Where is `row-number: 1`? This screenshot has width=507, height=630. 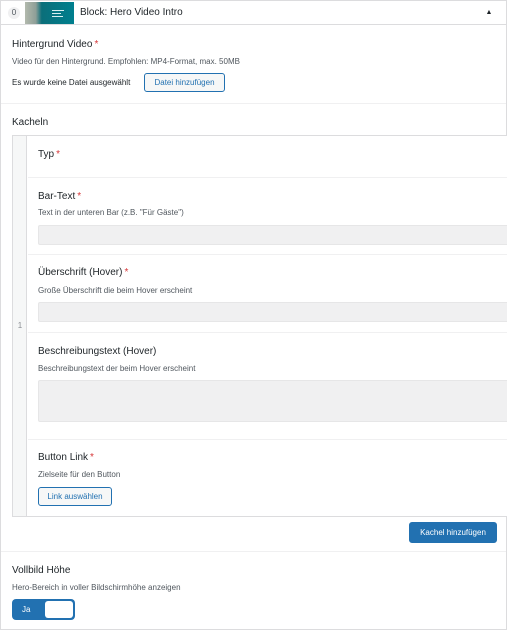
row-number: 1 is located at coordinates (20, 325).